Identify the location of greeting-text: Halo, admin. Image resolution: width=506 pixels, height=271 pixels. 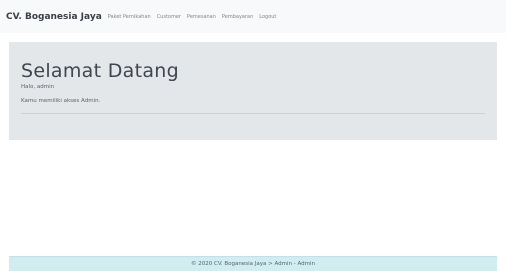
(38, 87).